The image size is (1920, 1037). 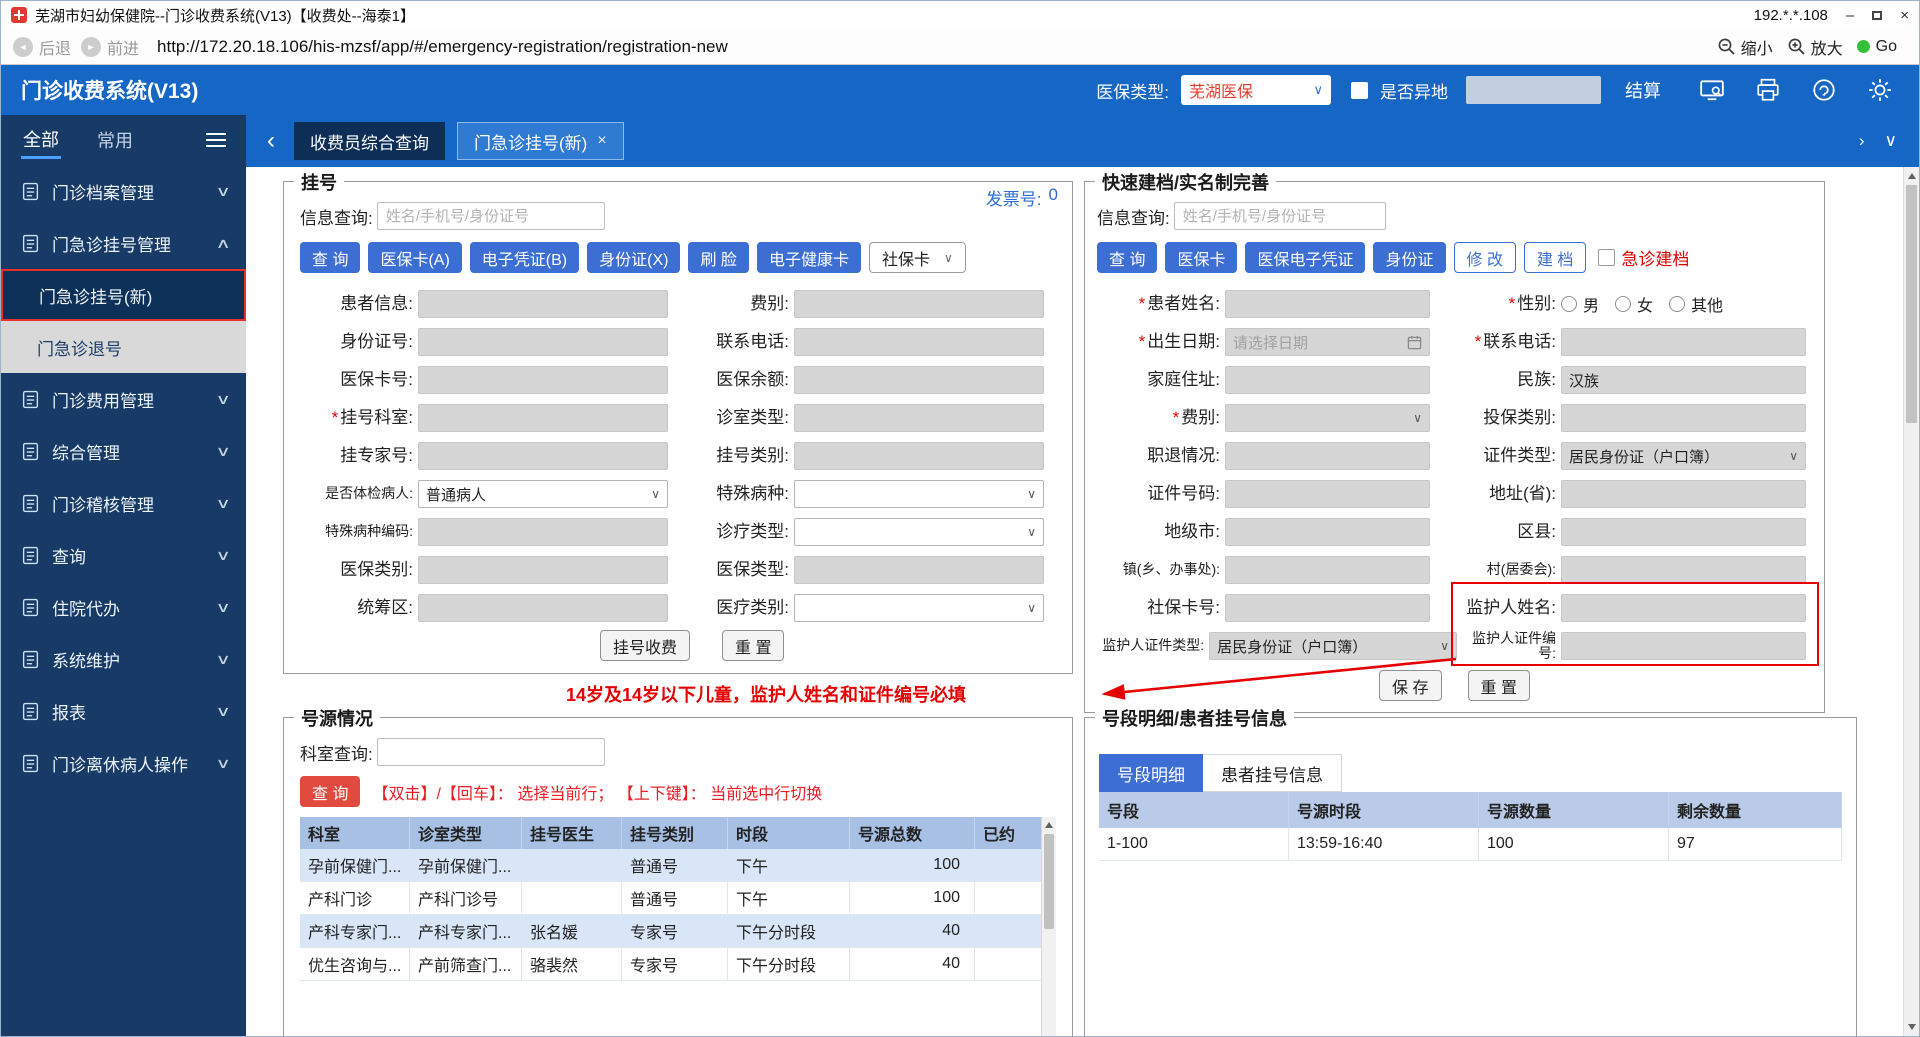 I want to click on go-button: Go, so click(x=1876, y=47).